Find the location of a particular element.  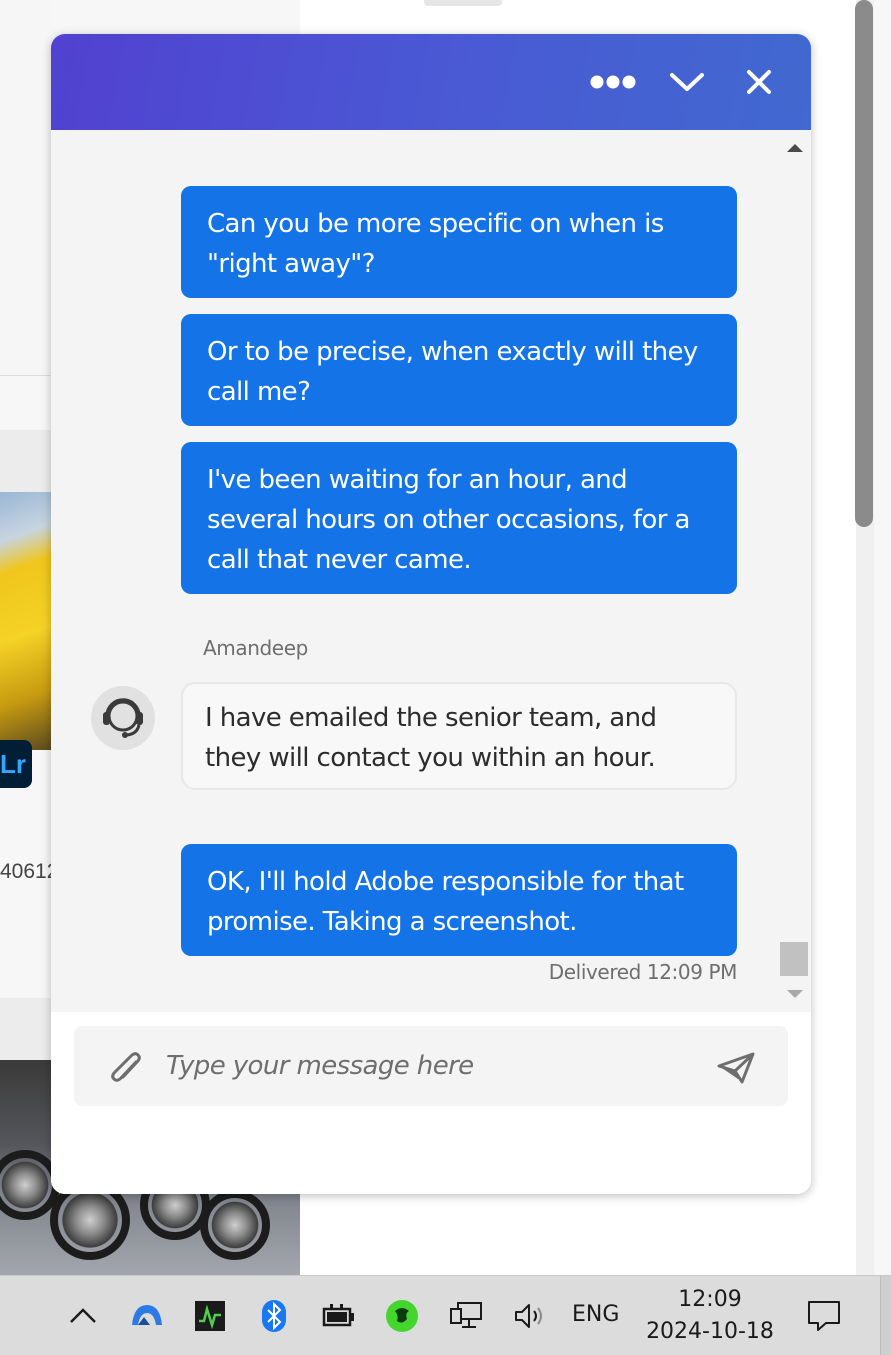

close-button is located at coordinates (759, 82).